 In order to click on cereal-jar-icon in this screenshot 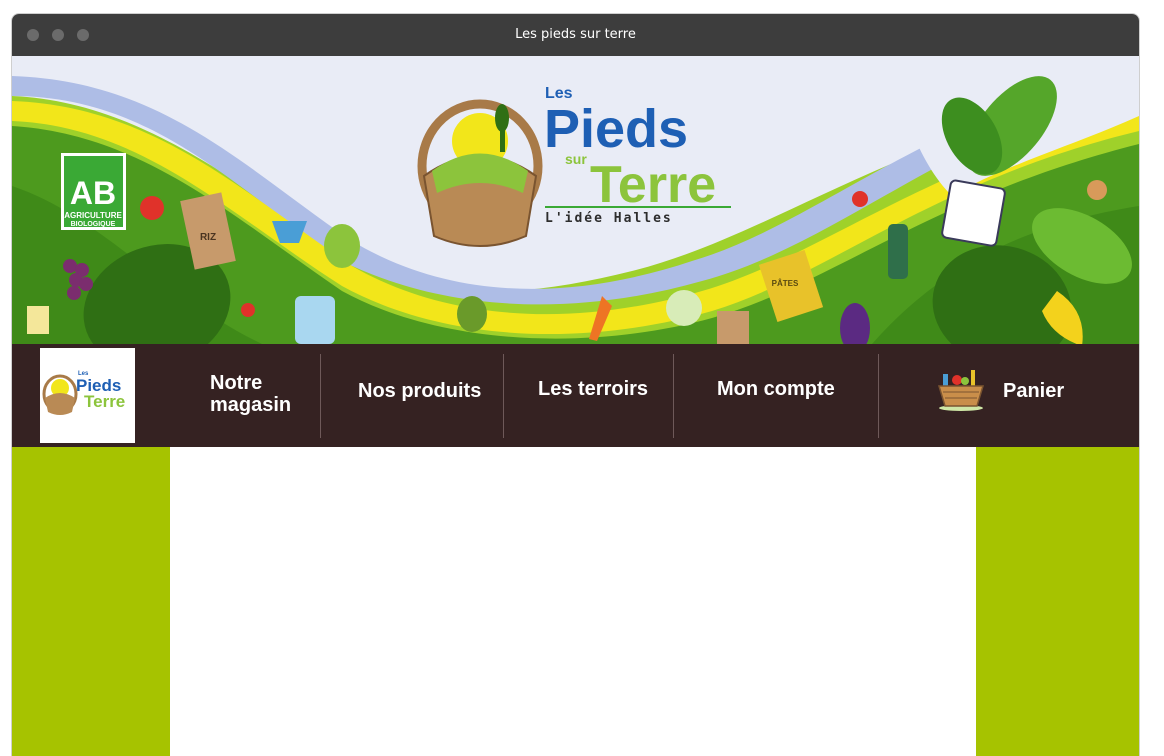, I will do `click(973, 213)`.